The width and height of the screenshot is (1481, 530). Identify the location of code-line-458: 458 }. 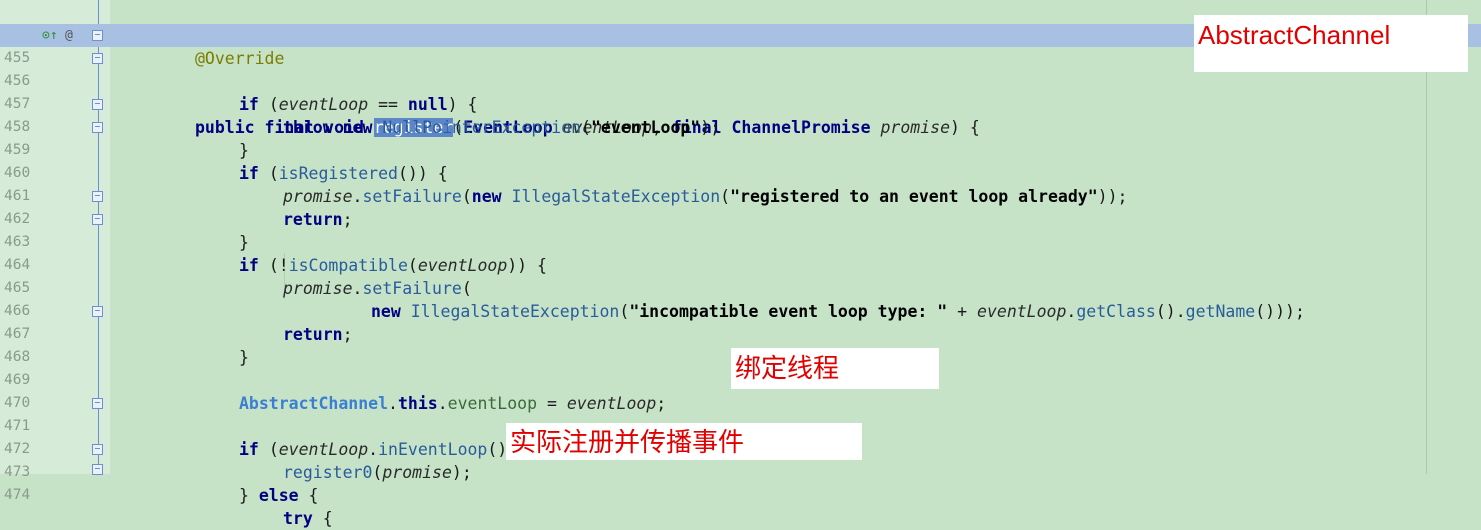
(740, 126).